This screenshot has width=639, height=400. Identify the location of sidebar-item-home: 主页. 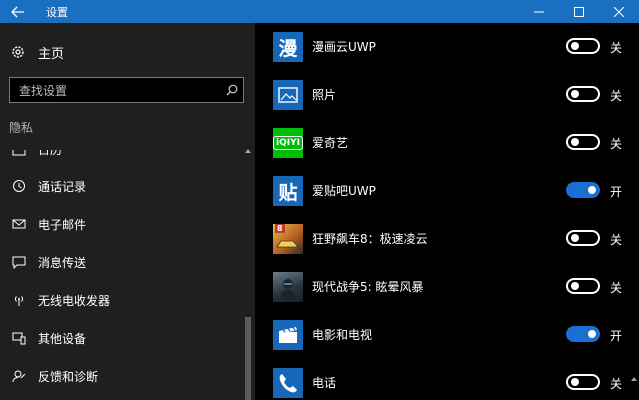
(32, 52).